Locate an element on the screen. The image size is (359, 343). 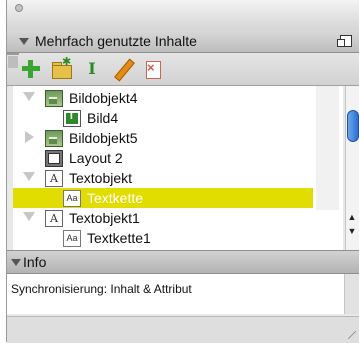
tree-row-layout2: Layout 2 is located at coordinates (163, 158).